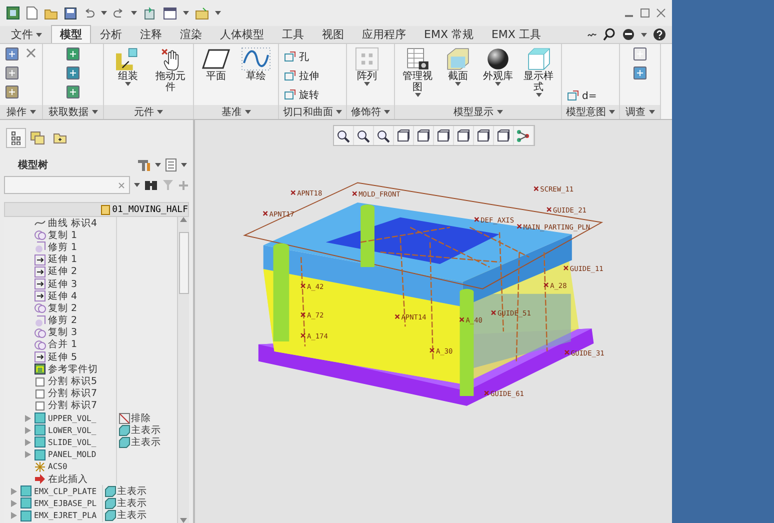 The image size is (774, 523). What do you see at coordinates (63, 284) in the screenshot?
I see `tree-item: 延伸 3` at bounding box center [63, 284].